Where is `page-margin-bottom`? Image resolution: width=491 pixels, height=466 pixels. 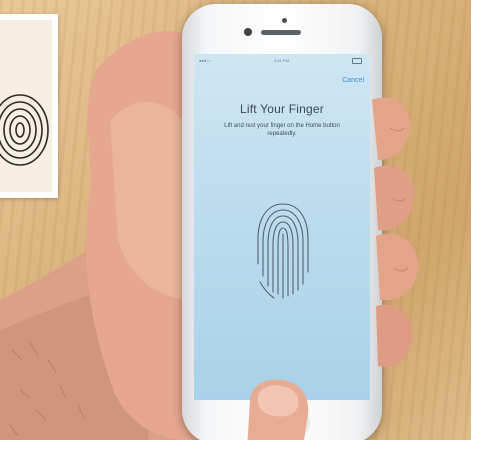 page-margin-bottom is located at coordinates (245, 453).